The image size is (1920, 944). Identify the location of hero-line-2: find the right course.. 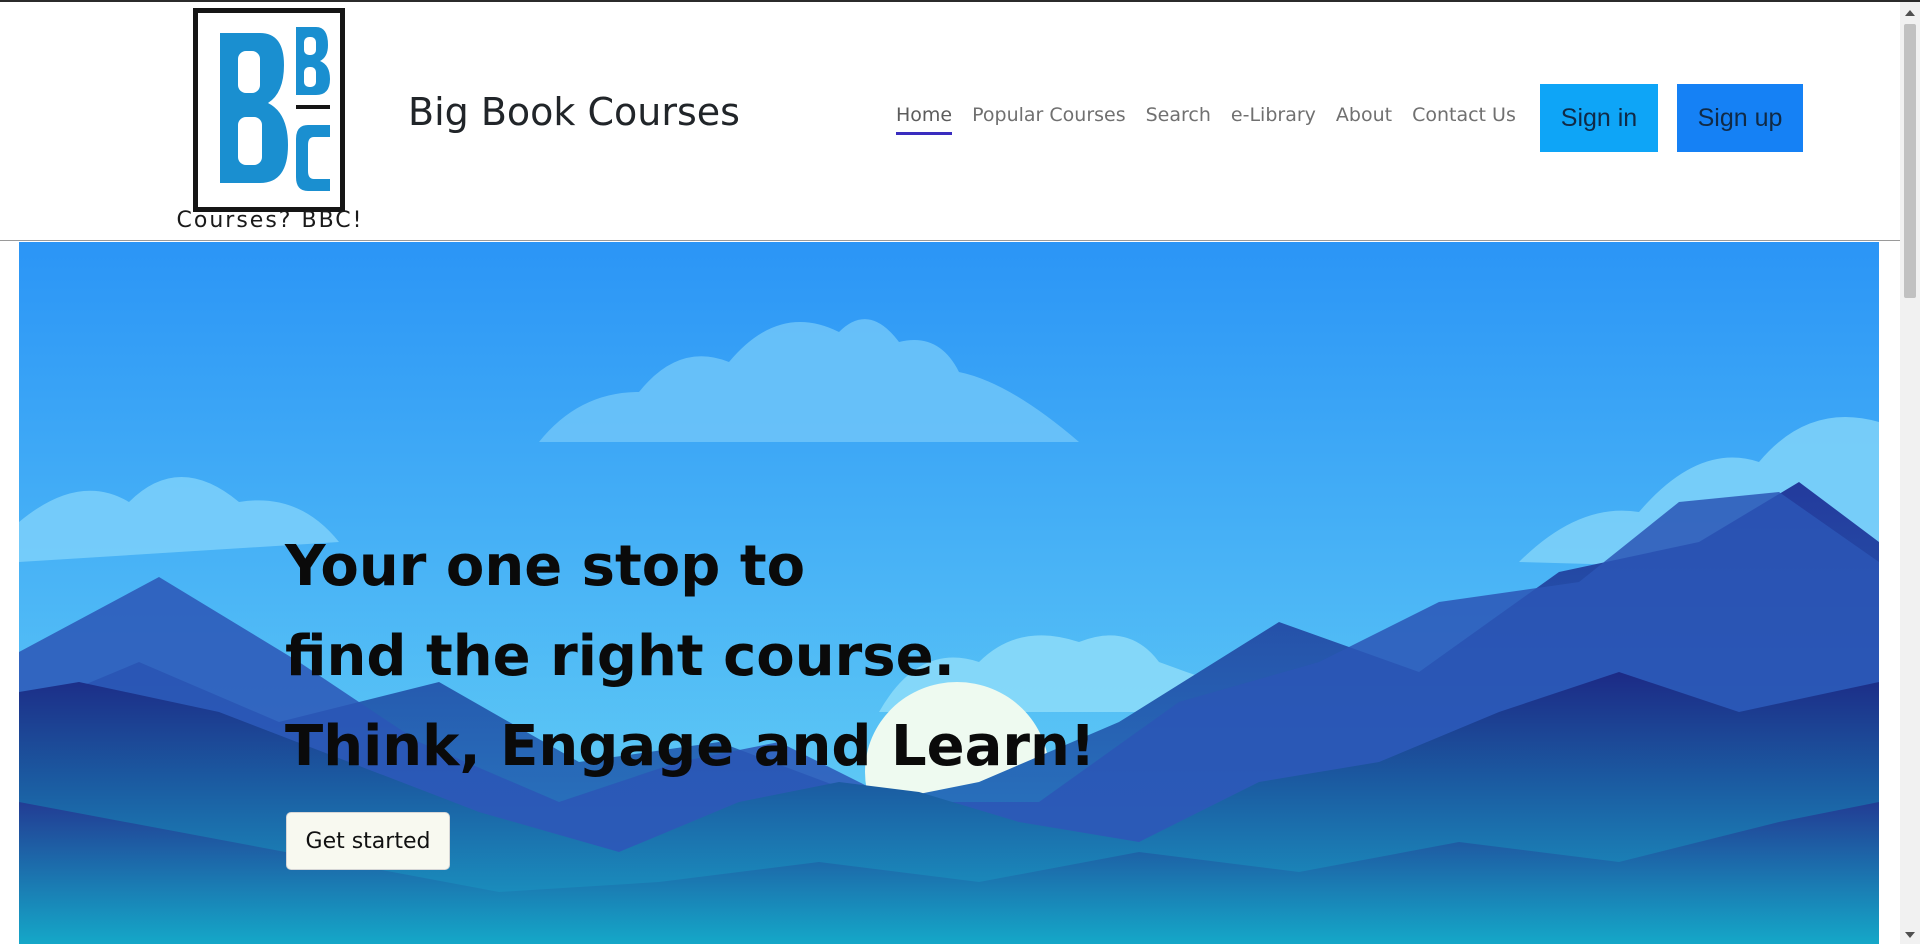
(620, 656).